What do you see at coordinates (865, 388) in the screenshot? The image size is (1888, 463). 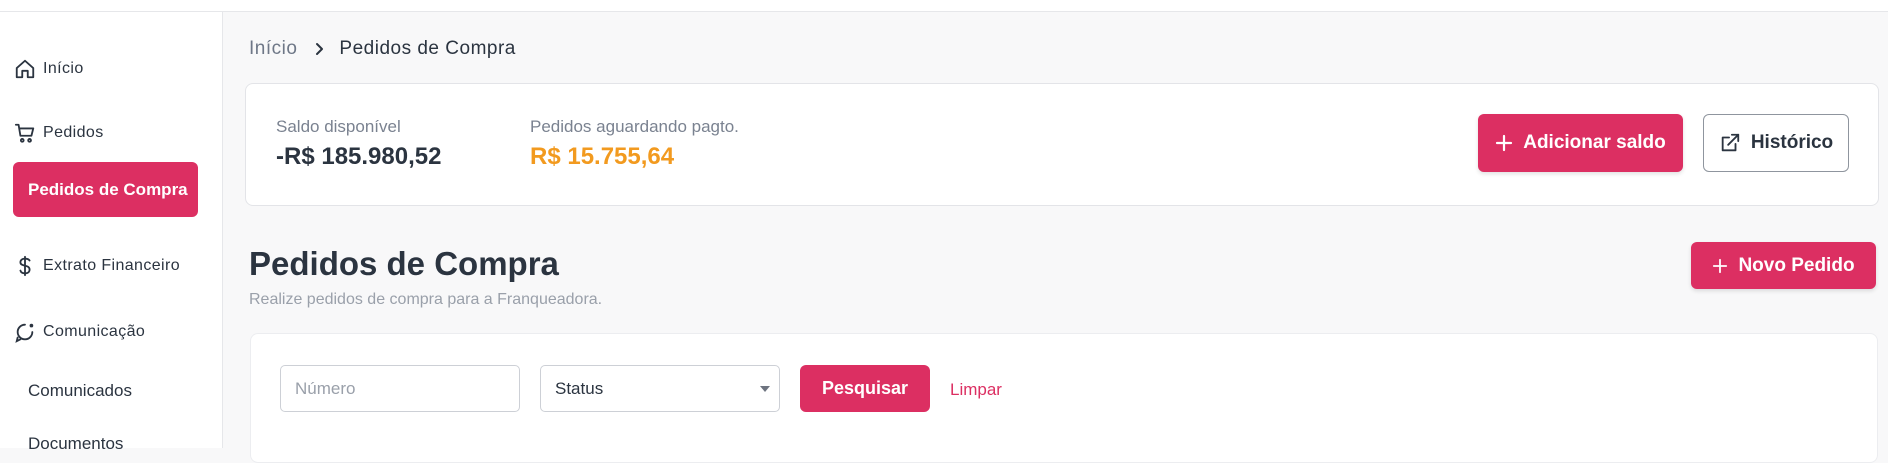 I see `search-button: Pesquisar` at bounding box center [865, 388].